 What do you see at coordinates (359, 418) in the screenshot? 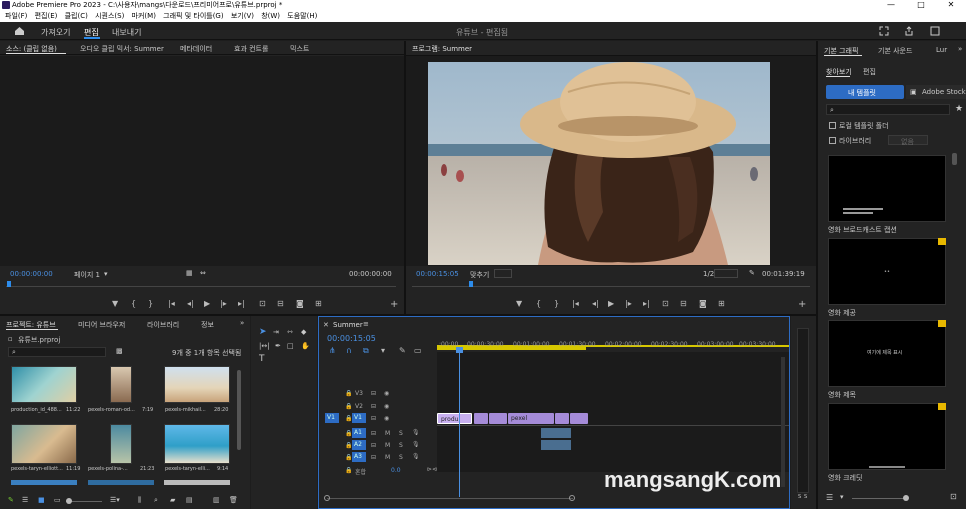
I see `track-target-v1: V1` at bounding box center [359, 418].